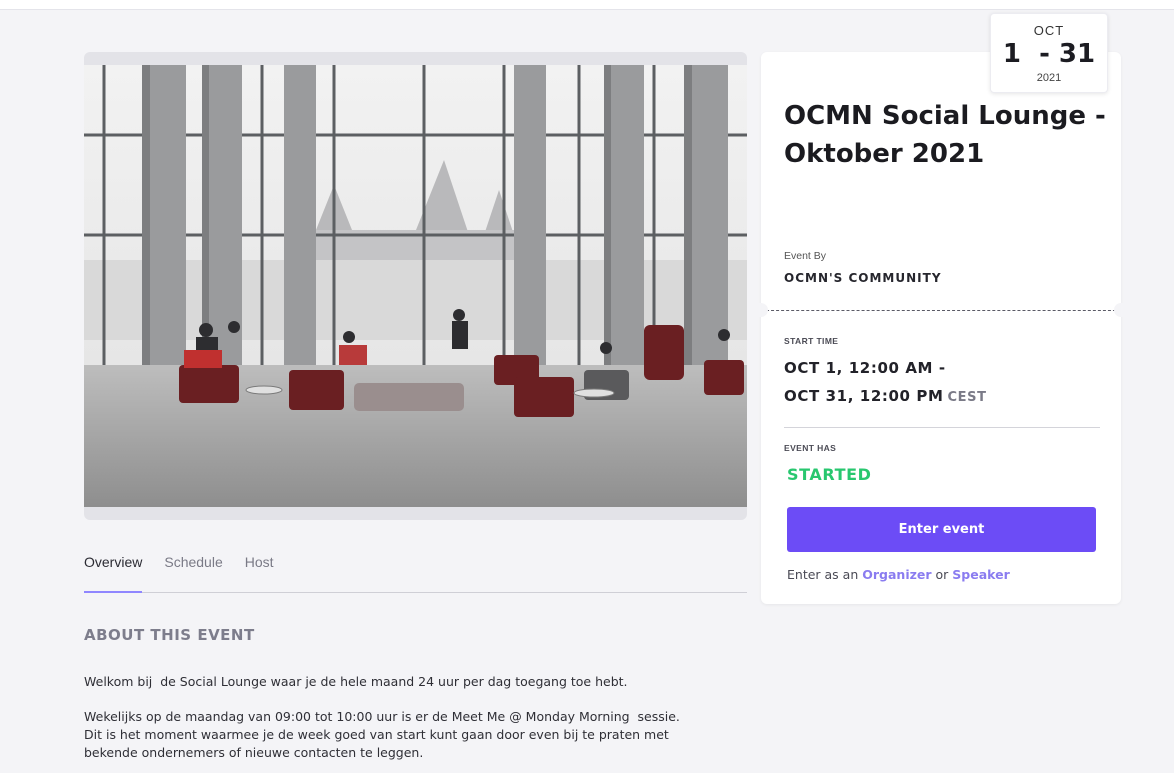  What do you see at coordinates (810, 448) in the screenshot?
I see `event-status-label: EVENT HAS` at bounding box center [810, 448].